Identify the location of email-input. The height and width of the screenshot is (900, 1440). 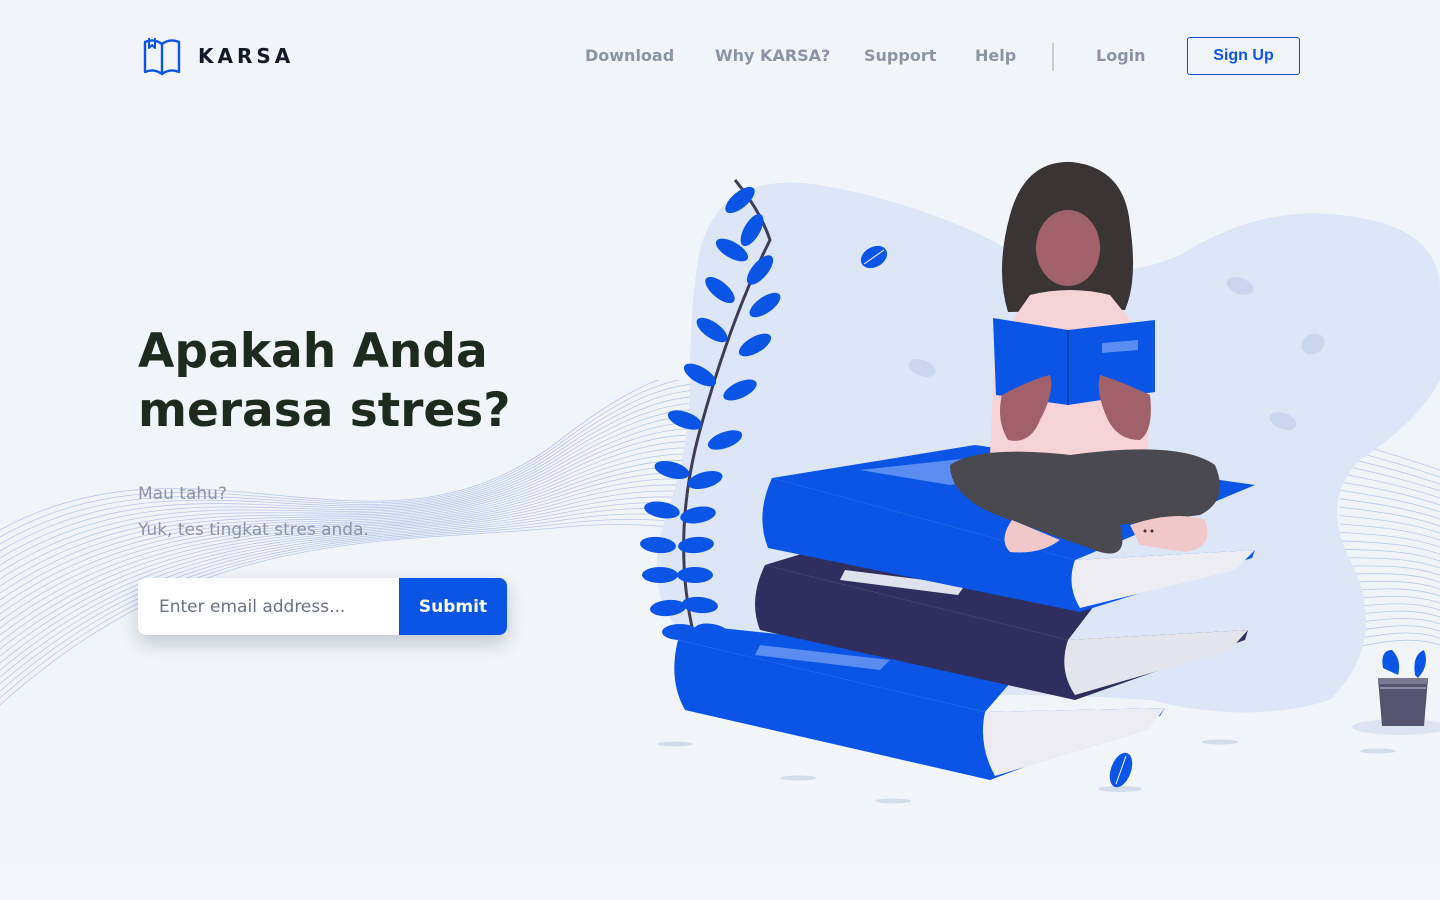
(268, 606).